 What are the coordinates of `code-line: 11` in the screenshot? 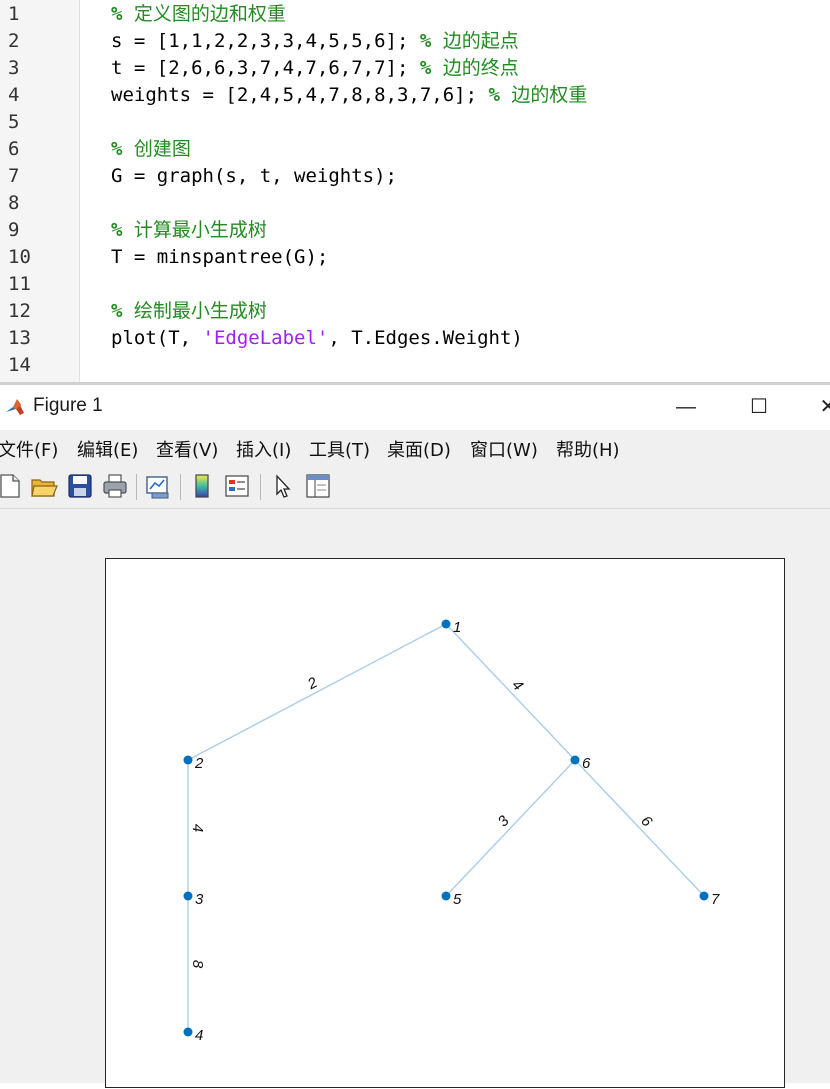 It's located at (415, 284).